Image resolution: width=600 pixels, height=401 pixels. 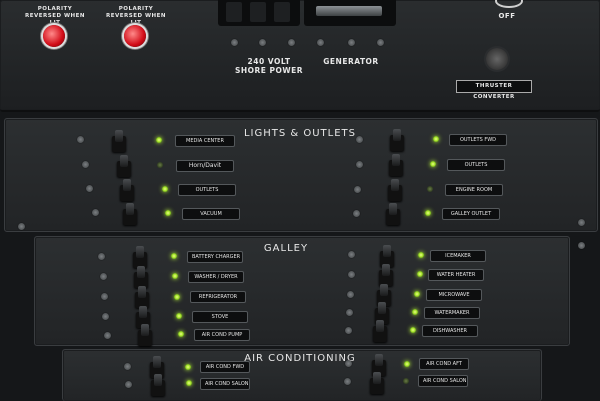 I want to click on label-battery-charger: BATTERY CHARGER, so click(x=215, y=257).